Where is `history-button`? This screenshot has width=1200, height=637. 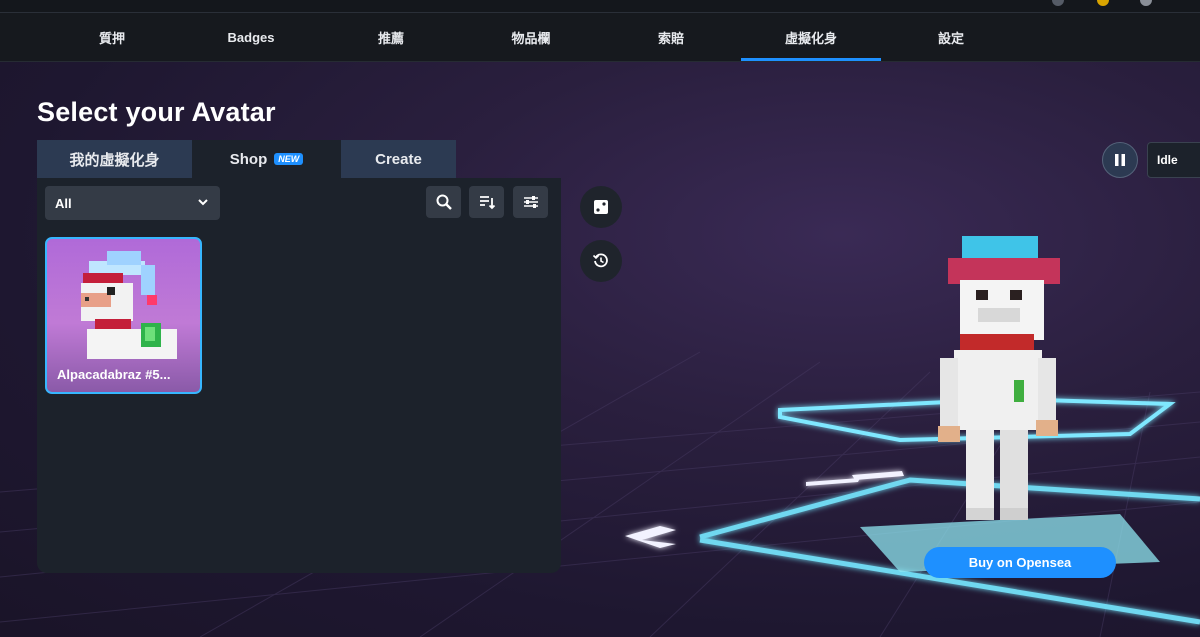 history-button is located at coordinates (601, 261).